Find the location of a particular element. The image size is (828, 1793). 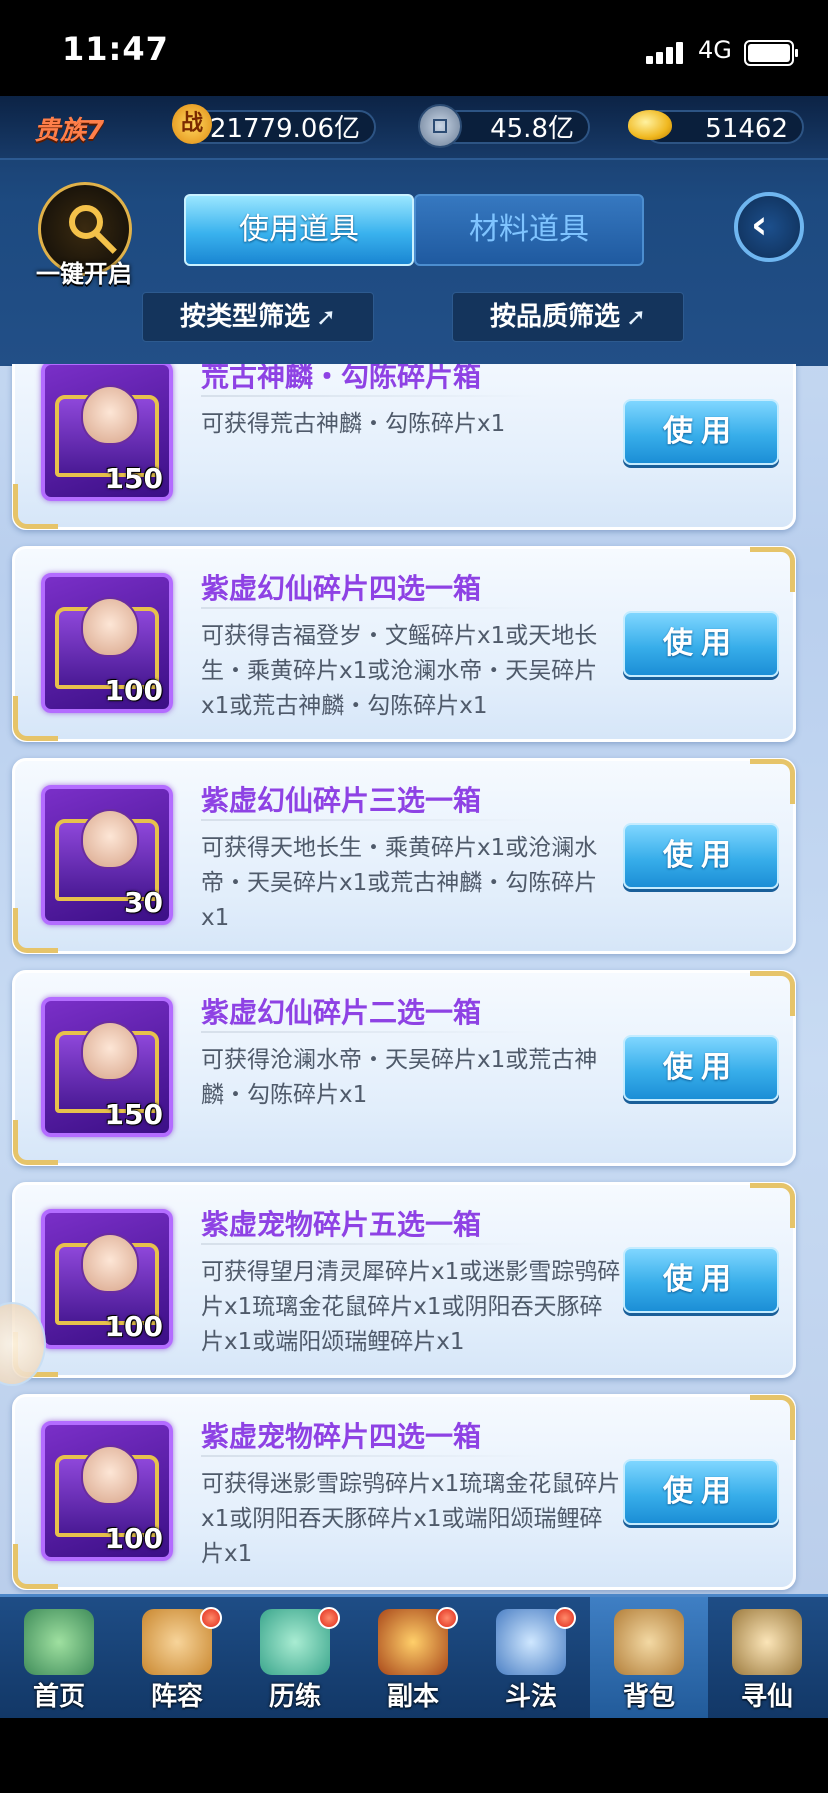

one-key-open-label: 一键开启 is located at coordinates (84, 274).